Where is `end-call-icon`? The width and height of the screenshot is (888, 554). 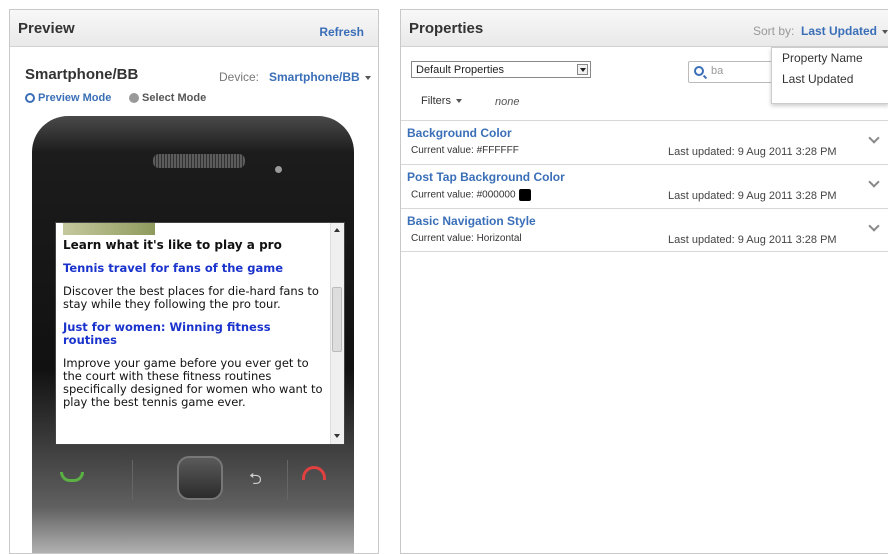 end-call-icon is located at coordinates (314, 473).